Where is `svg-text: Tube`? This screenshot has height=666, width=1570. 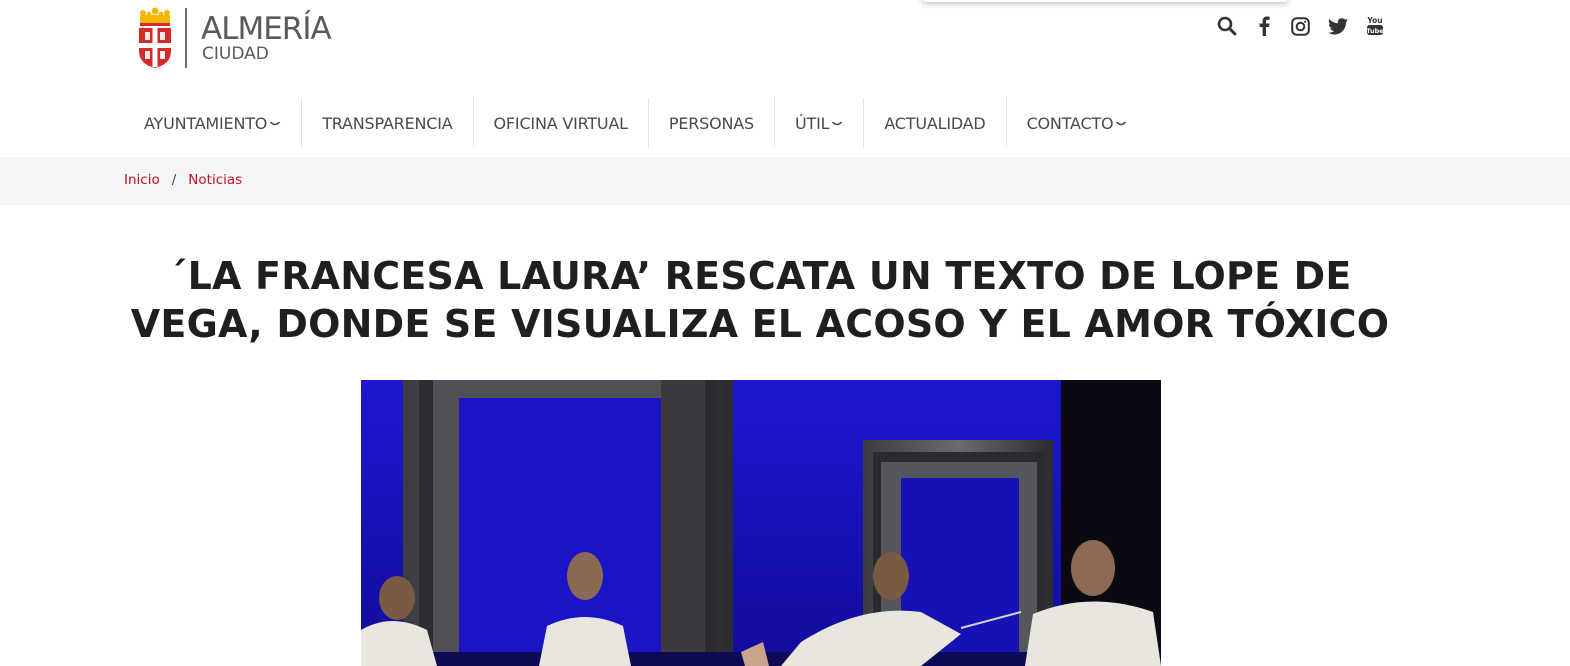 svg-text: Tube is located at coordinates (1375, 31).